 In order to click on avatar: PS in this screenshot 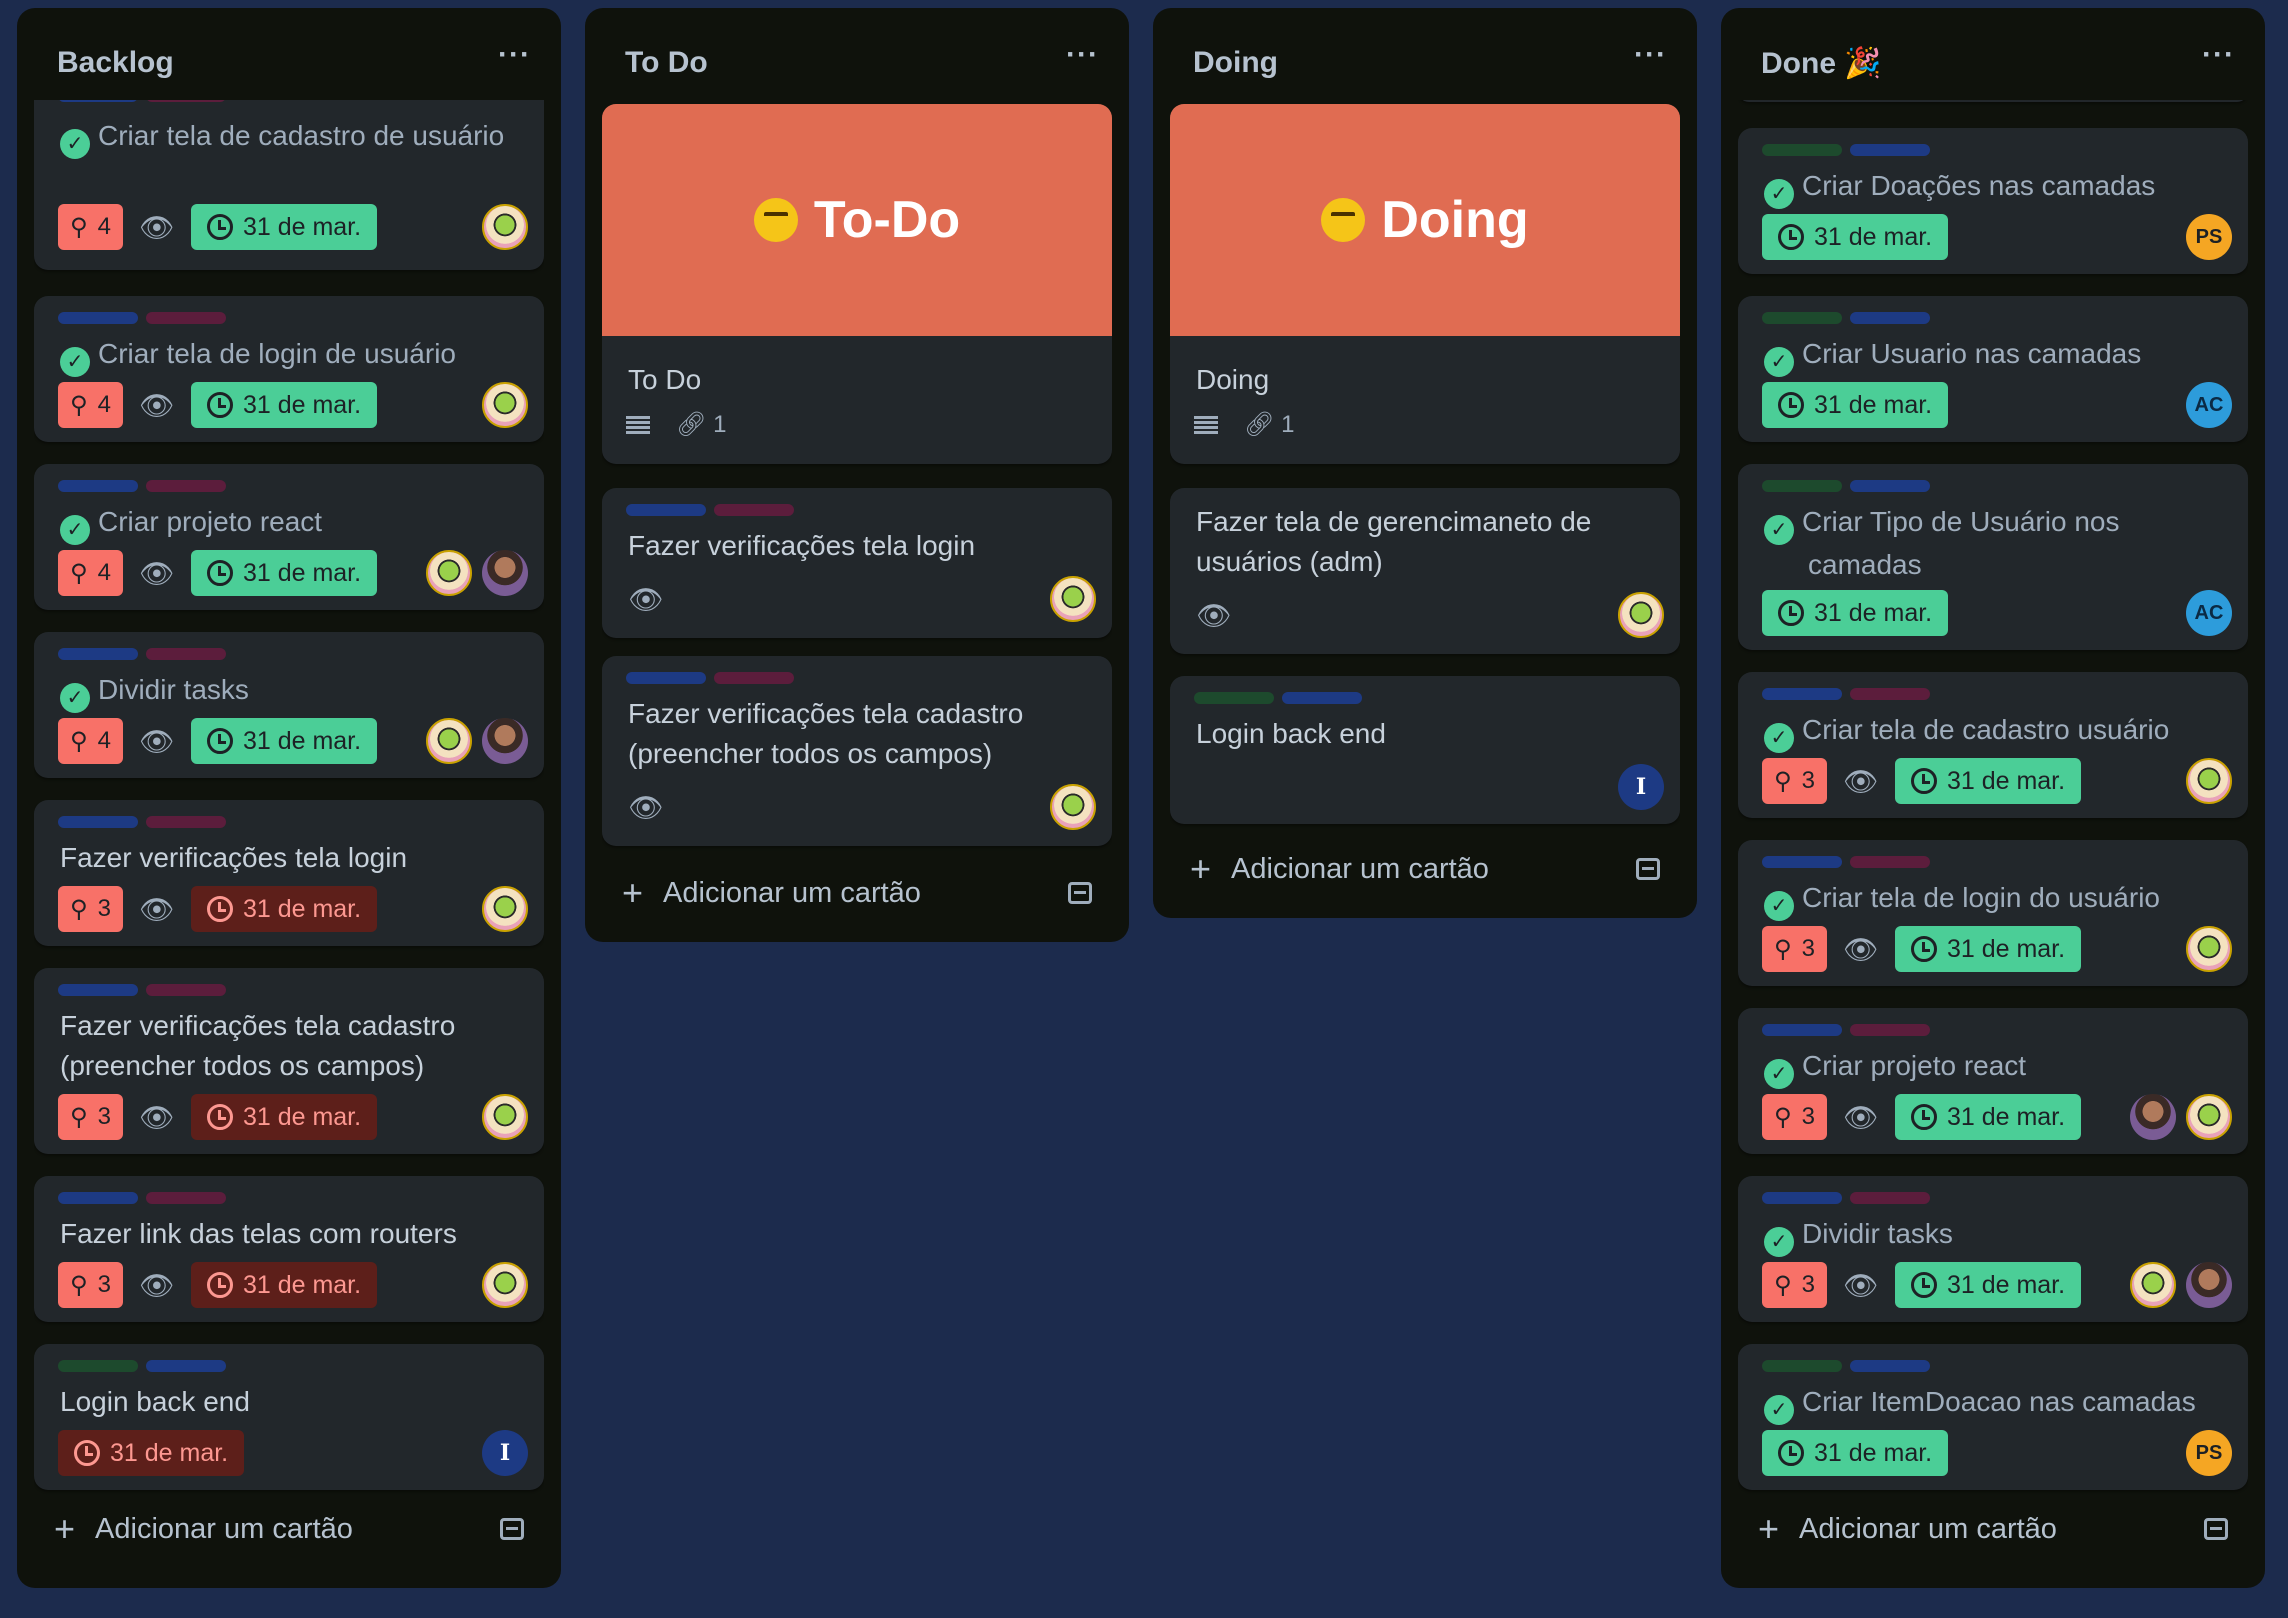, I will do `click(2209, 1453)`.